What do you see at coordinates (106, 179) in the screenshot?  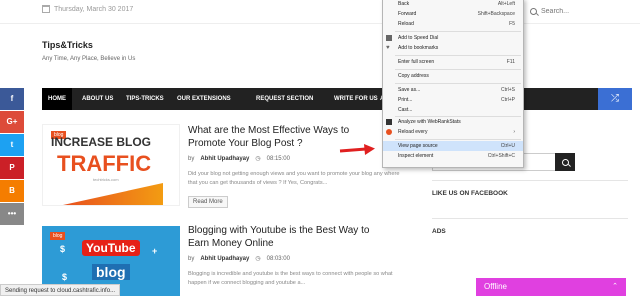 I see `thumb-sub: techtricks.com` at bounding box center [106, 179].